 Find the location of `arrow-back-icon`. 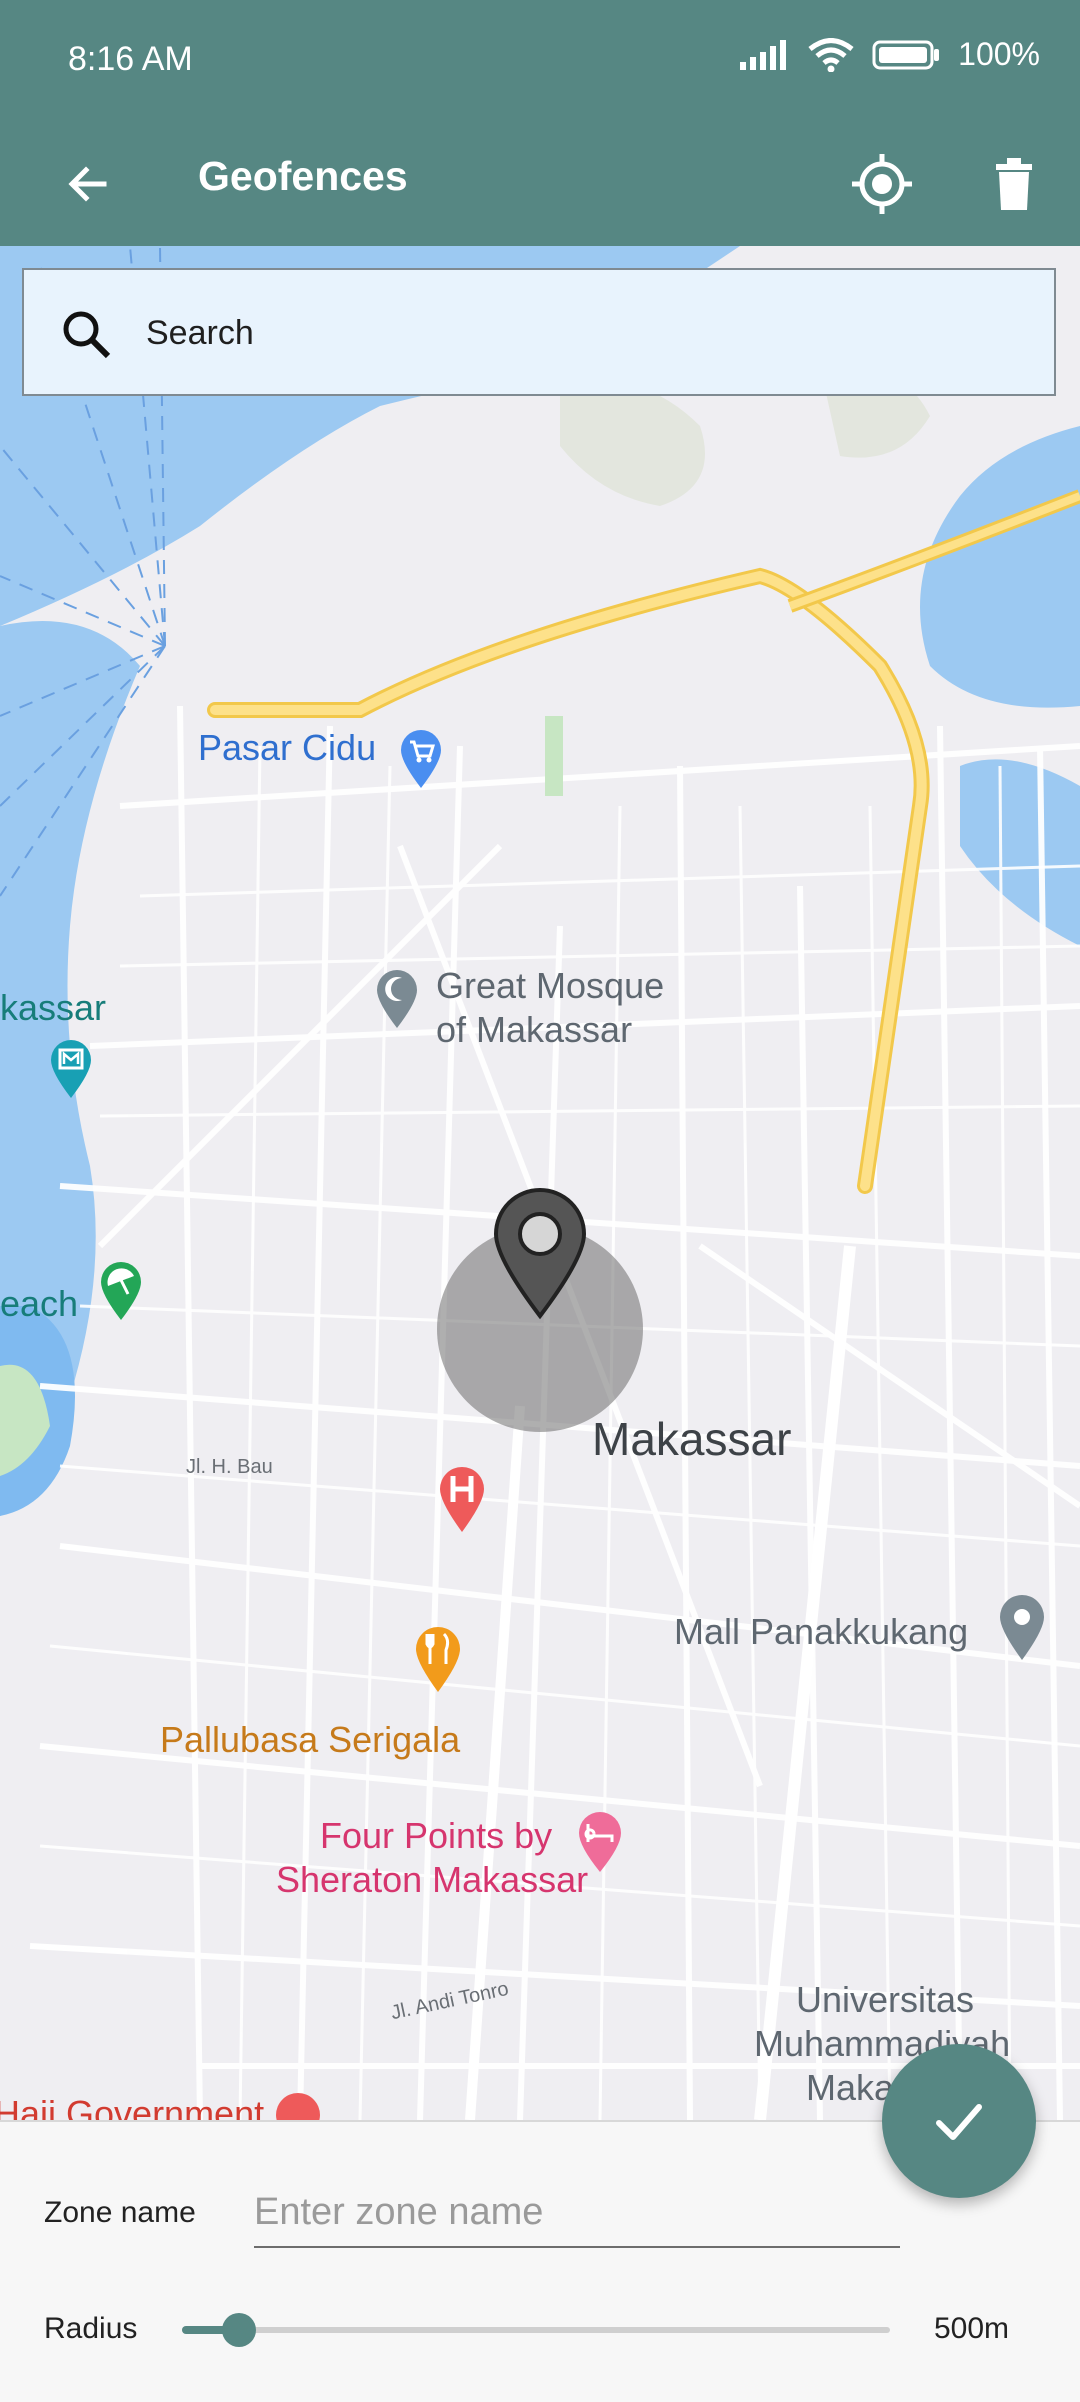

arrow-back-icon is located at coordinates (87, 184).